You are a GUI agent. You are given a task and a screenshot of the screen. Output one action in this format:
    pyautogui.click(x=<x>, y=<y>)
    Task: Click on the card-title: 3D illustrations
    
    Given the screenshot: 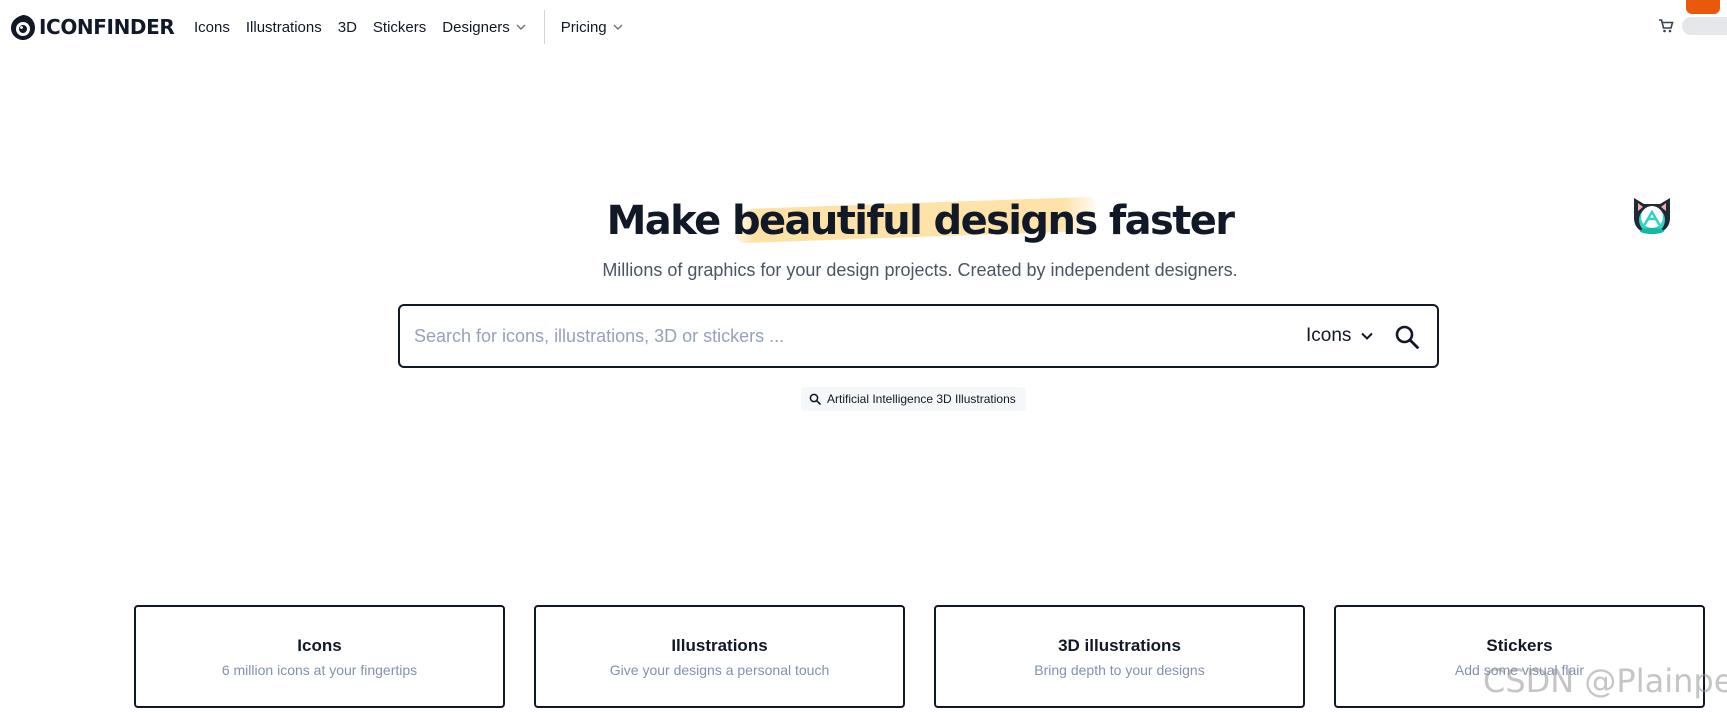 What is the action you would take?
    pyautogui.click(x=1119, y=645)
    